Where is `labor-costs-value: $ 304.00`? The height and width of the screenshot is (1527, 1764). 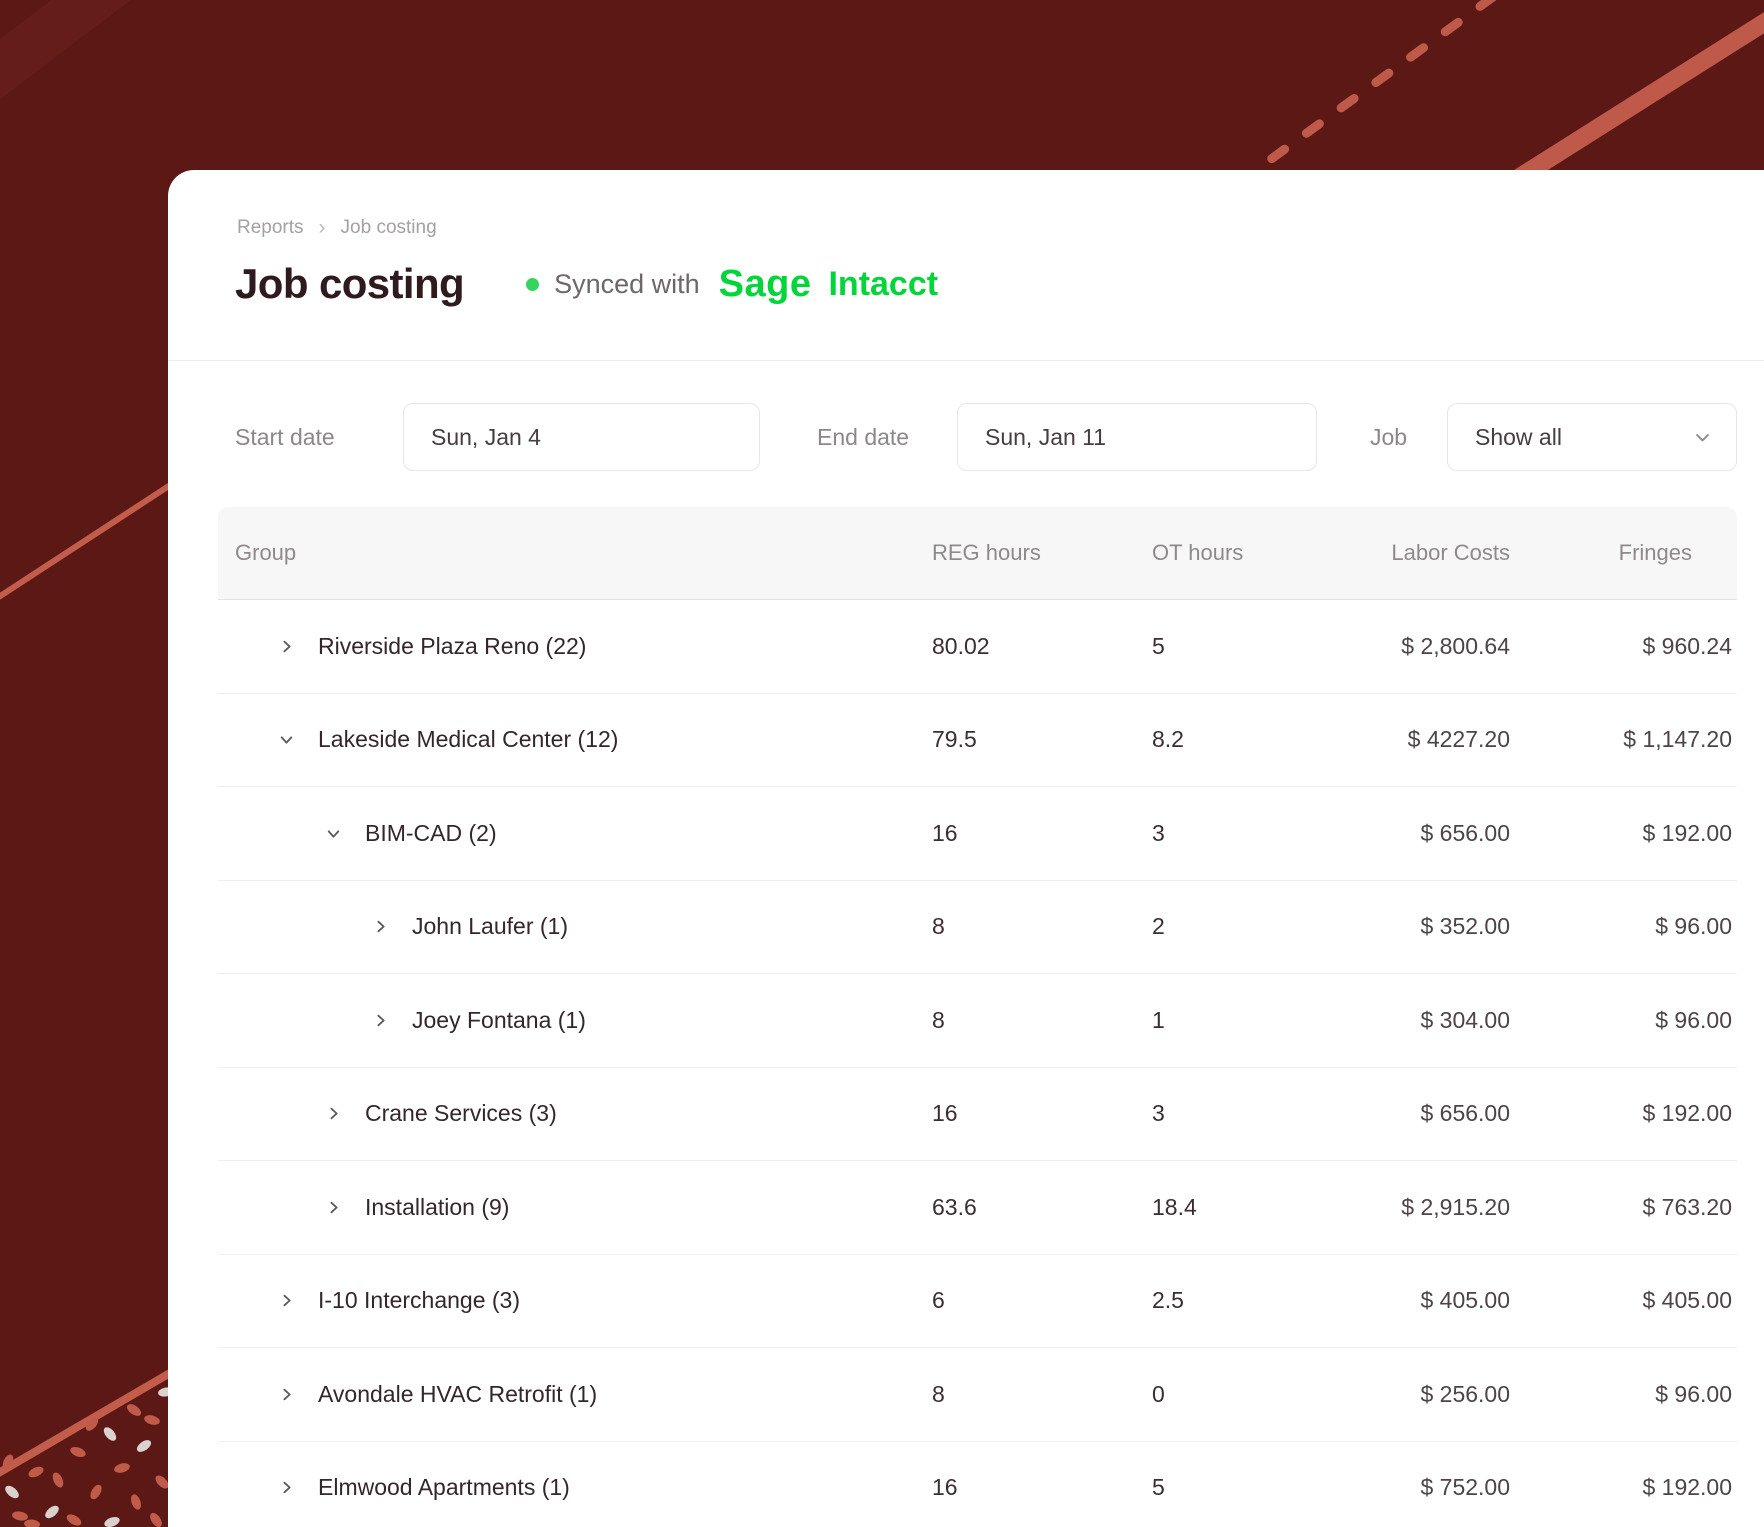
labor-costs-value: $ 304.00 is located at coordinates (1465, 1019).